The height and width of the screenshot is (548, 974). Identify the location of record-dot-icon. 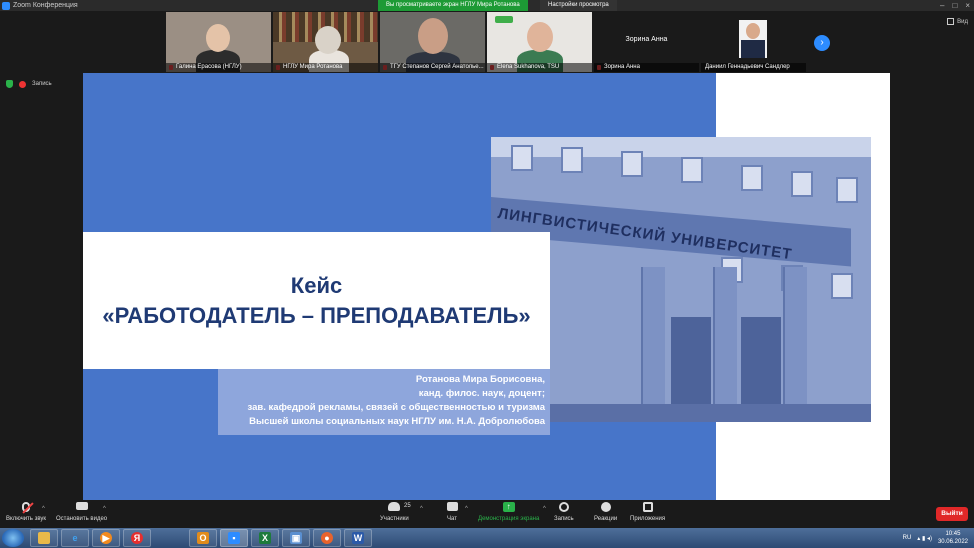
(22, 84).